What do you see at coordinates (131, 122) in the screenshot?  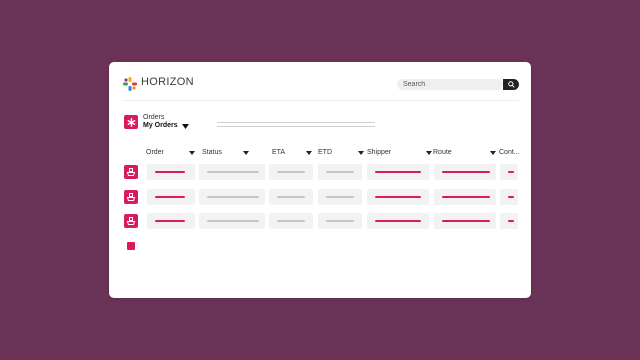 I see `asterisk-icon` at bounding box center [131, 122].